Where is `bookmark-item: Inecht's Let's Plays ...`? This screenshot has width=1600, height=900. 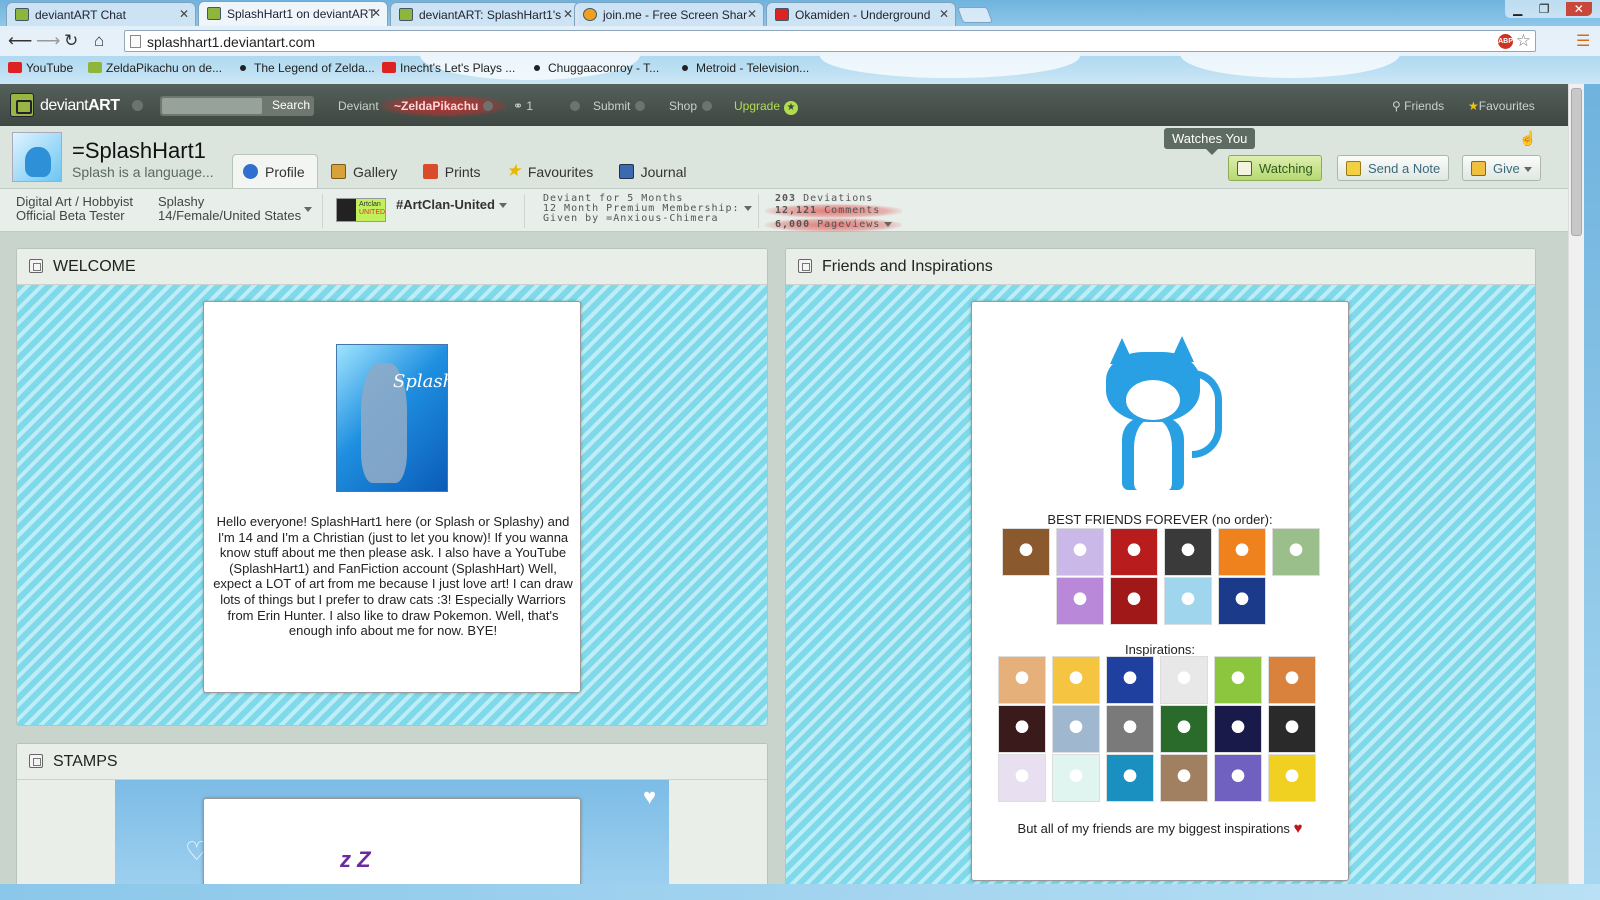
bookmark-item: Inecht's Let's Plays ... is located at coordinates (448, 68).